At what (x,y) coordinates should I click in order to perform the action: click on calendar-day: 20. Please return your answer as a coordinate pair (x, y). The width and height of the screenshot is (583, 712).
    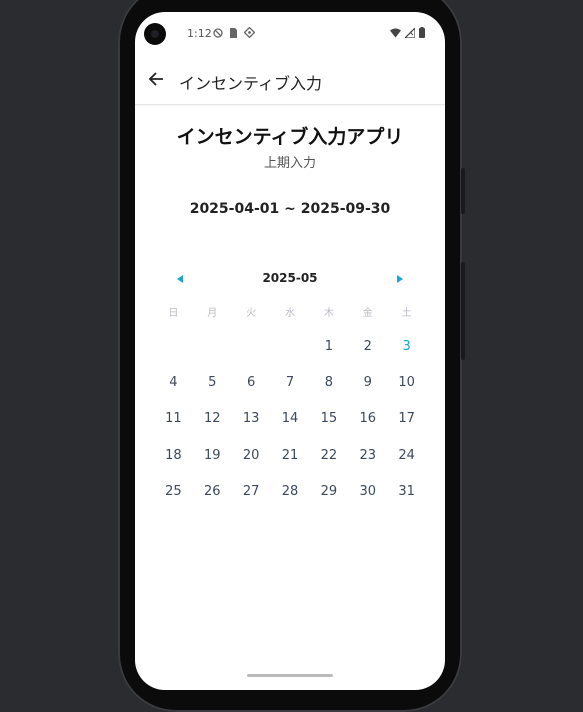
    Looking at the image, I should click on (251, 455).